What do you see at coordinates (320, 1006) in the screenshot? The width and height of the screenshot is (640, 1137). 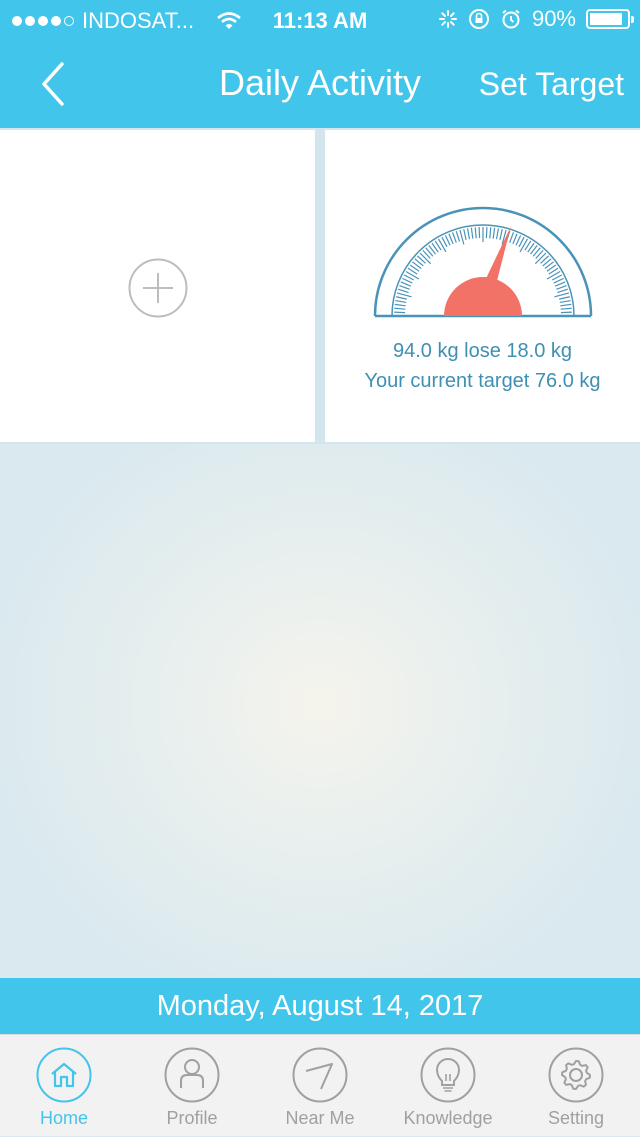 I see `date-bar: Monday, August 14, 2017` at bounding box center [320, 1006].